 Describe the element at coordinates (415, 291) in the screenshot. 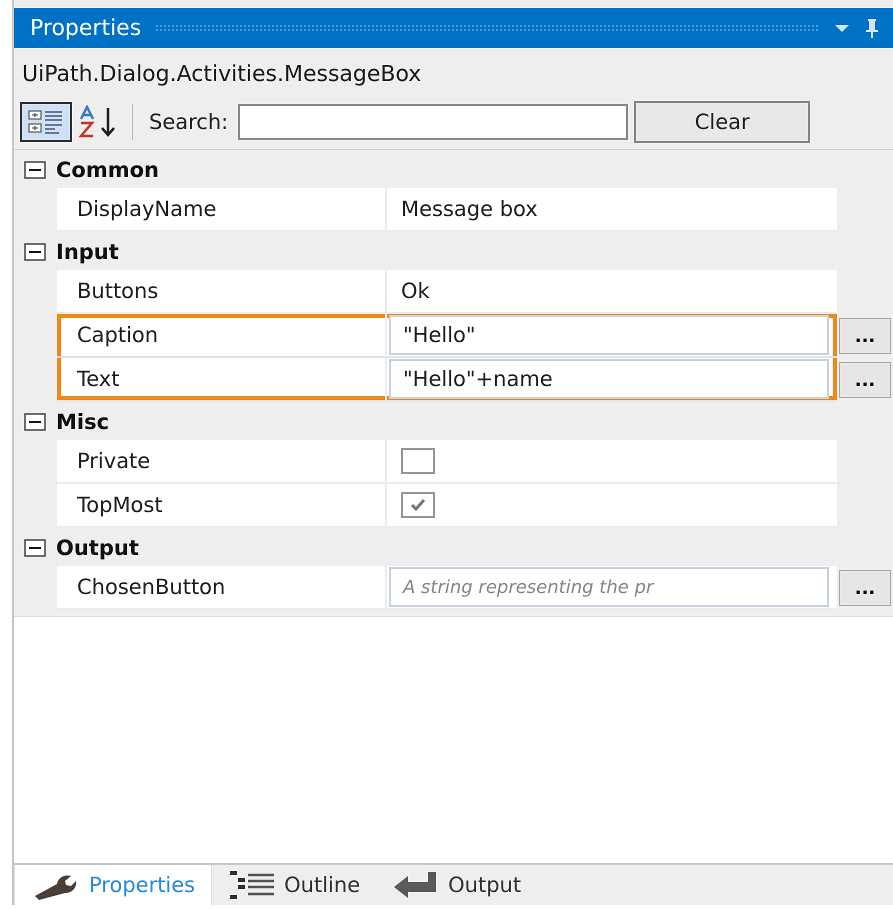

I see `property-value: Ok` at that location.